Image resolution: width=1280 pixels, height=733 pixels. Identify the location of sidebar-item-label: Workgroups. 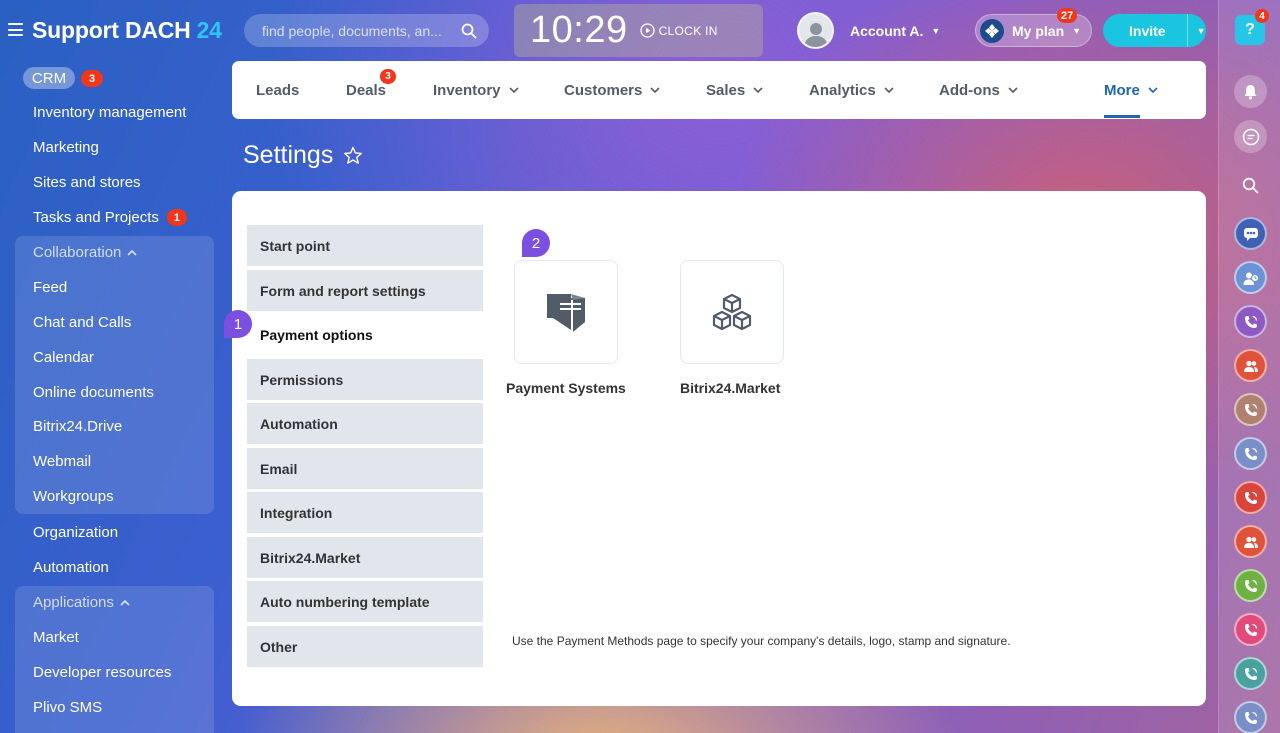
(73, 496).